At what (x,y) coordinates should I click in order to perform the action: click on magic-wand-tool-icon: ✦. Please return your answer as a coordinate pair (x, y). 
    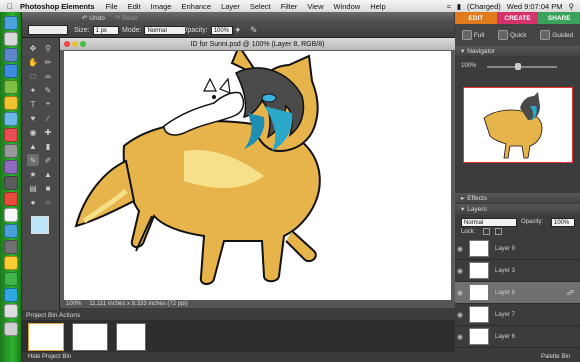
    Looking at the image, I should click on (33, 90).